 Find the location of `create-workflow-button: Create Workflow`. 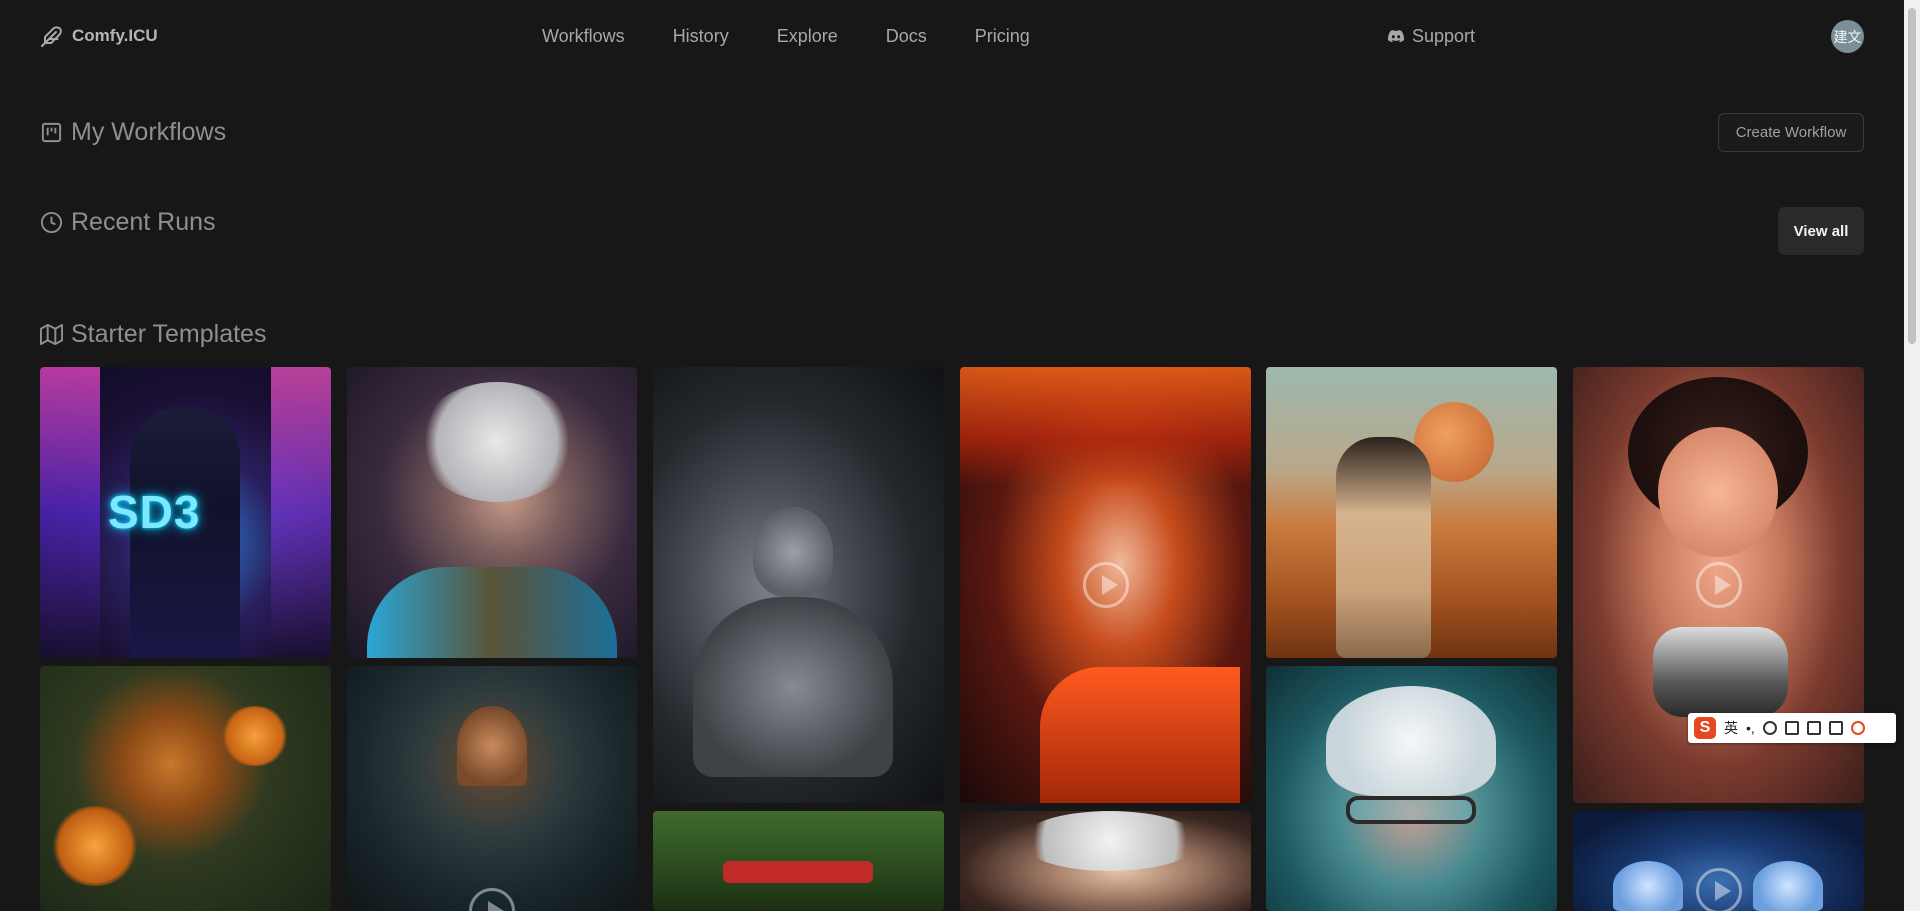

create-workflow-button: Create Workflow is located at coordinates (1791, 132).